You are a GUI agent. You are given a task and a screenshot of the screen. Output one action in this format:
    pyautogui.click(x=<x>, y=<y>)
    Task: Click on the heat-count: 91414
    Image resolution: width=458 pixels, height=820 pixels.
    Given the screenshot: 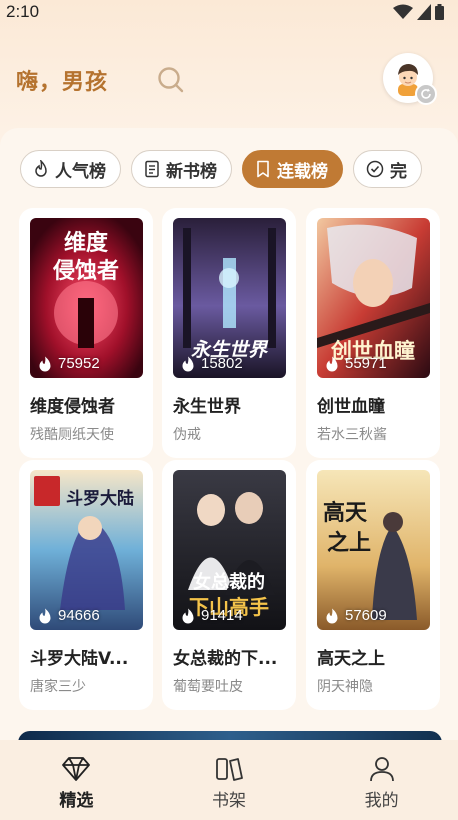 What is the action you would take?
    pyautogui.click(x=212, y=615)
    